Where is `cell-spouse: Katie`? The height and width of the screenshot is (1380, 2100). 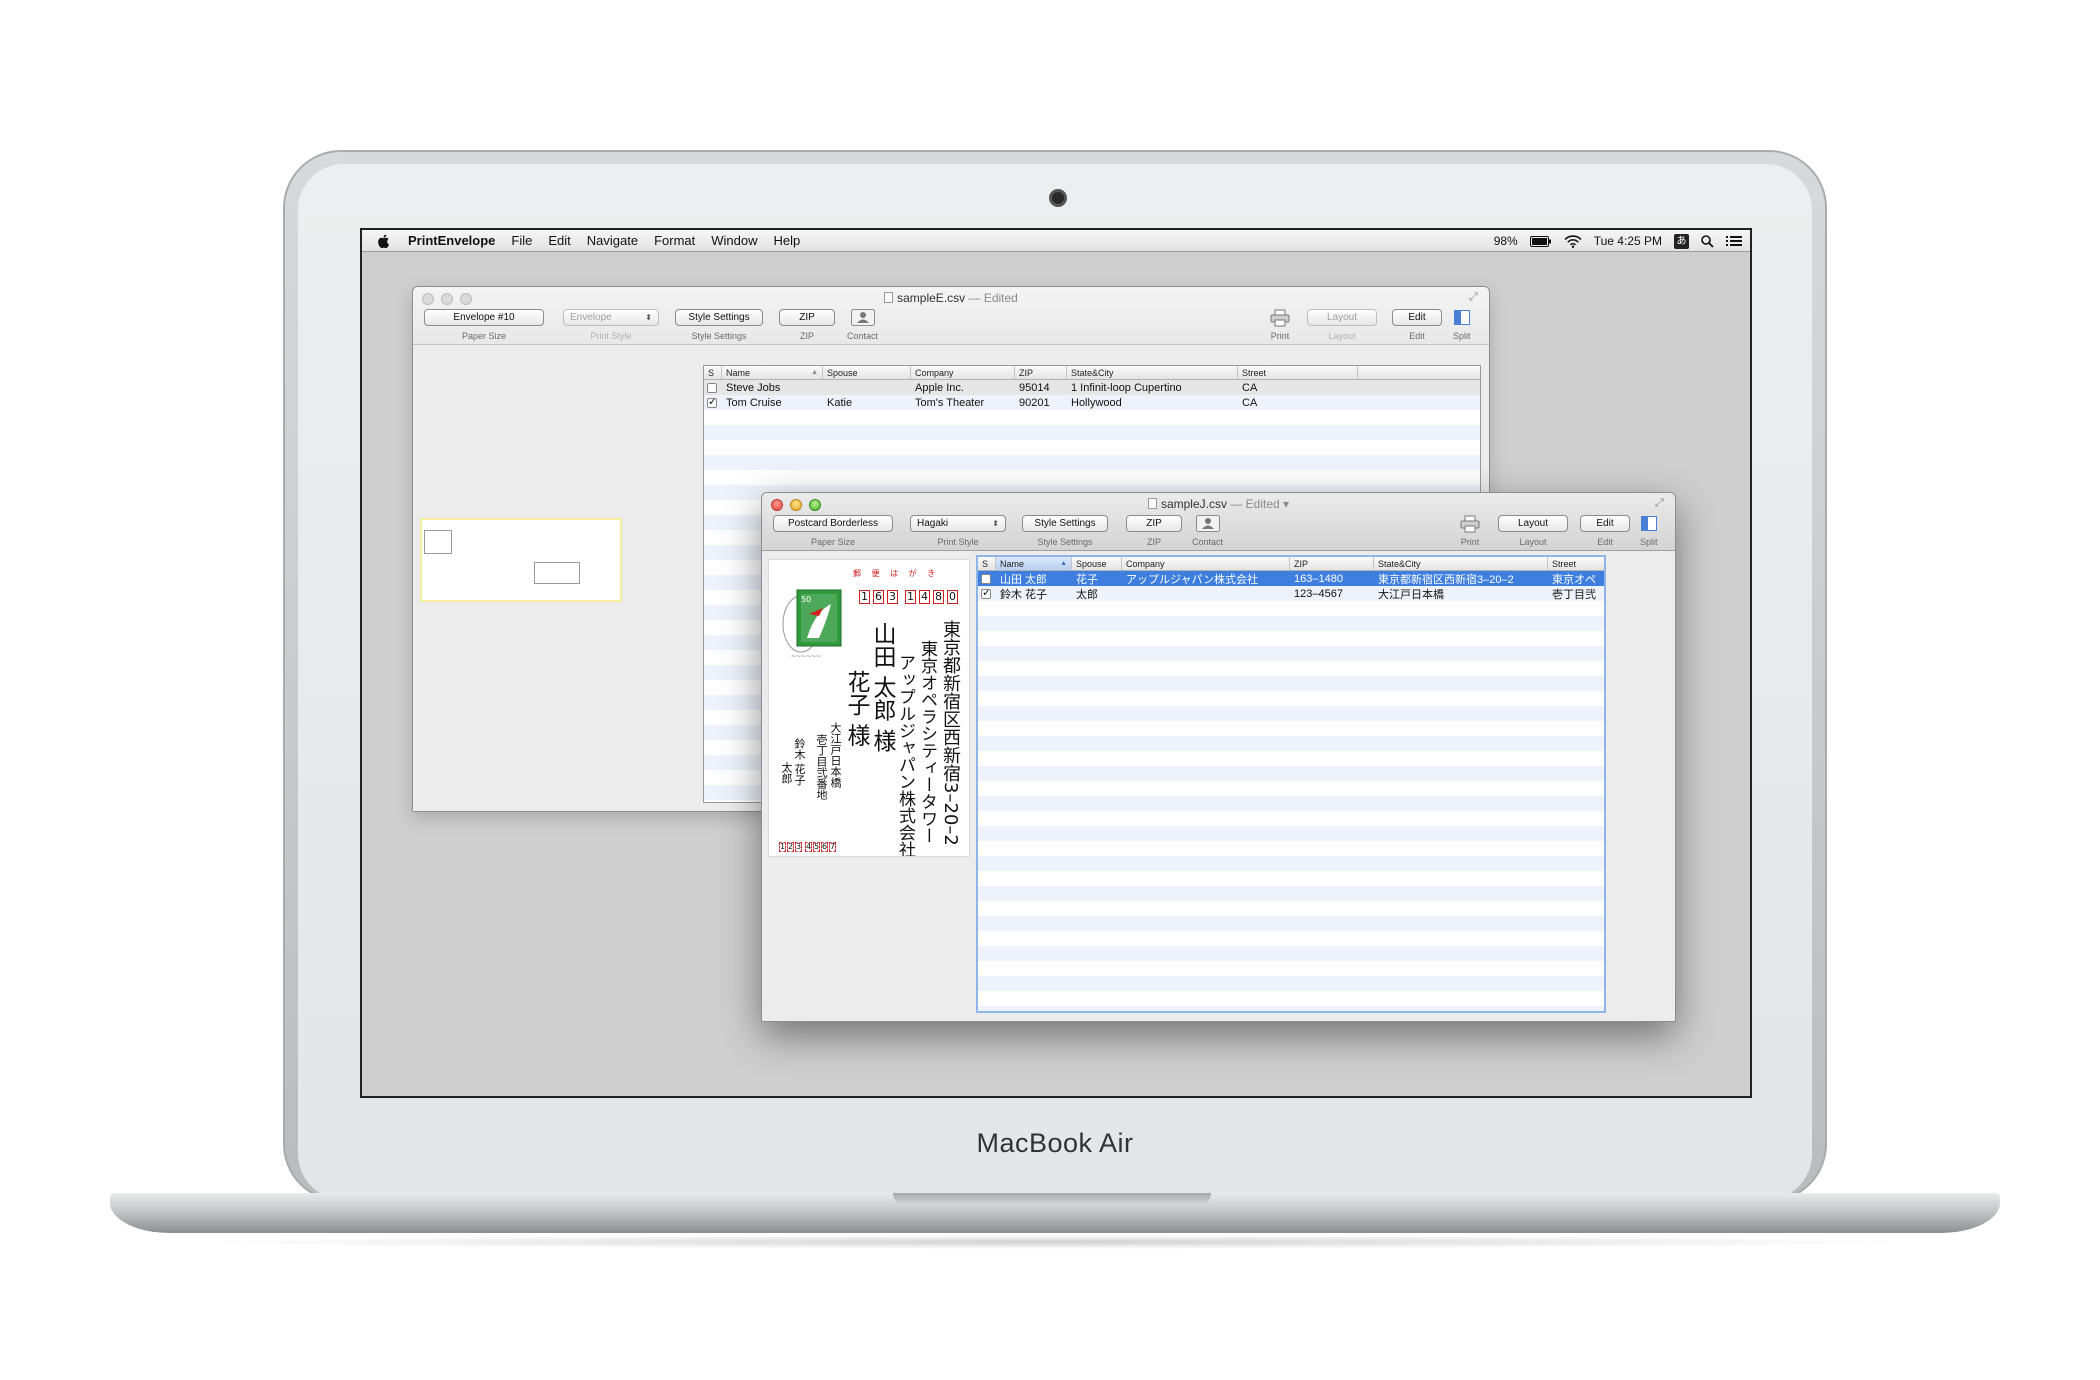
cell-spouse: Katie is located at coordinates (840, 402).